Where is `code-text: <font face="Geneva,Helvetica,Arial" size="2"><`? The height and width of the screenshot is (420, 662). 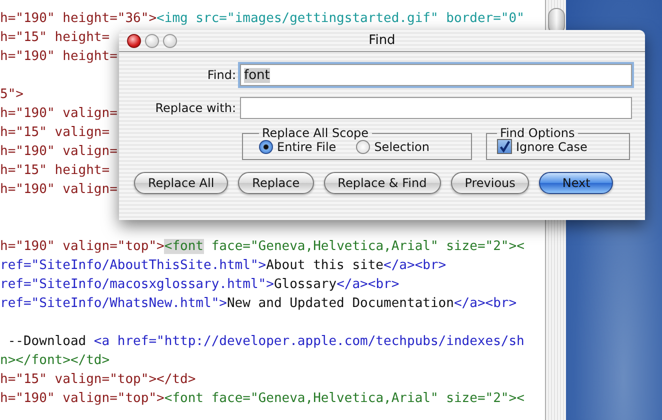 code-text: <font face="Geneva,Helvetica,Arial" size="2">< is located at coordinates (344, 398).